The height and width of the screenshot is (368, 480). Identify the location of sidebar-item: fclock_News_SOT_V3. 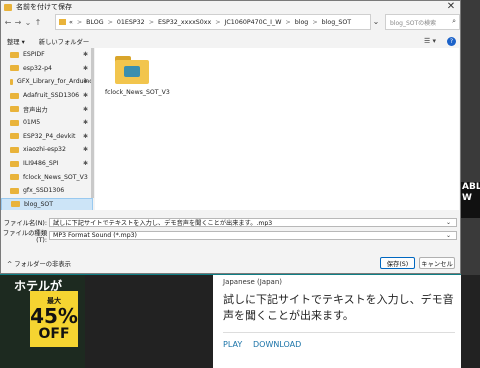
(47, 177).